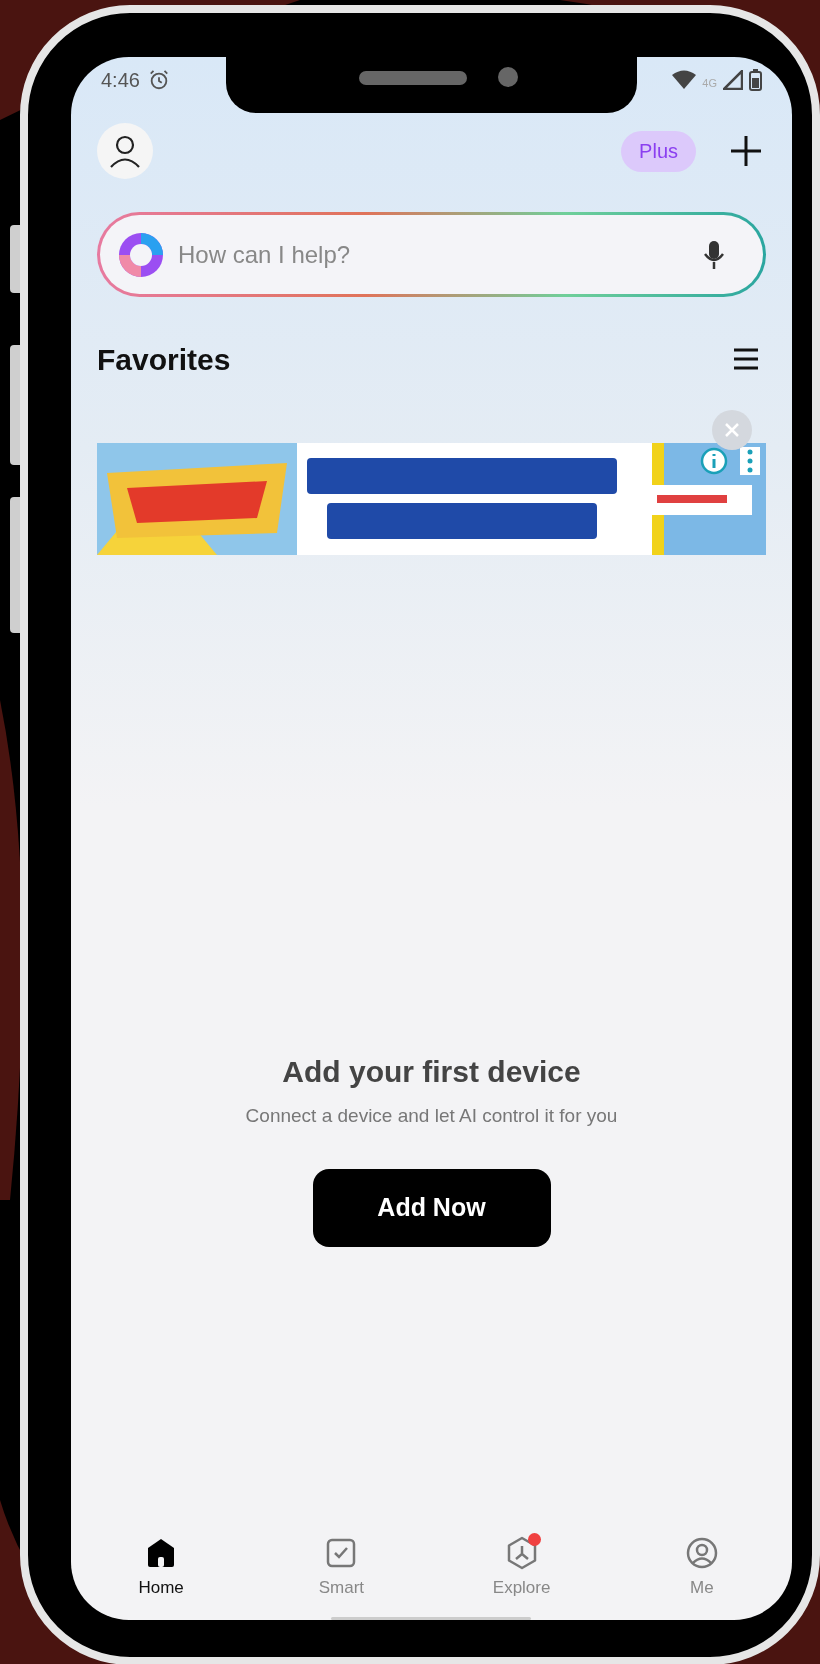  I want to click on ad-info-icon, so click(714, 461).